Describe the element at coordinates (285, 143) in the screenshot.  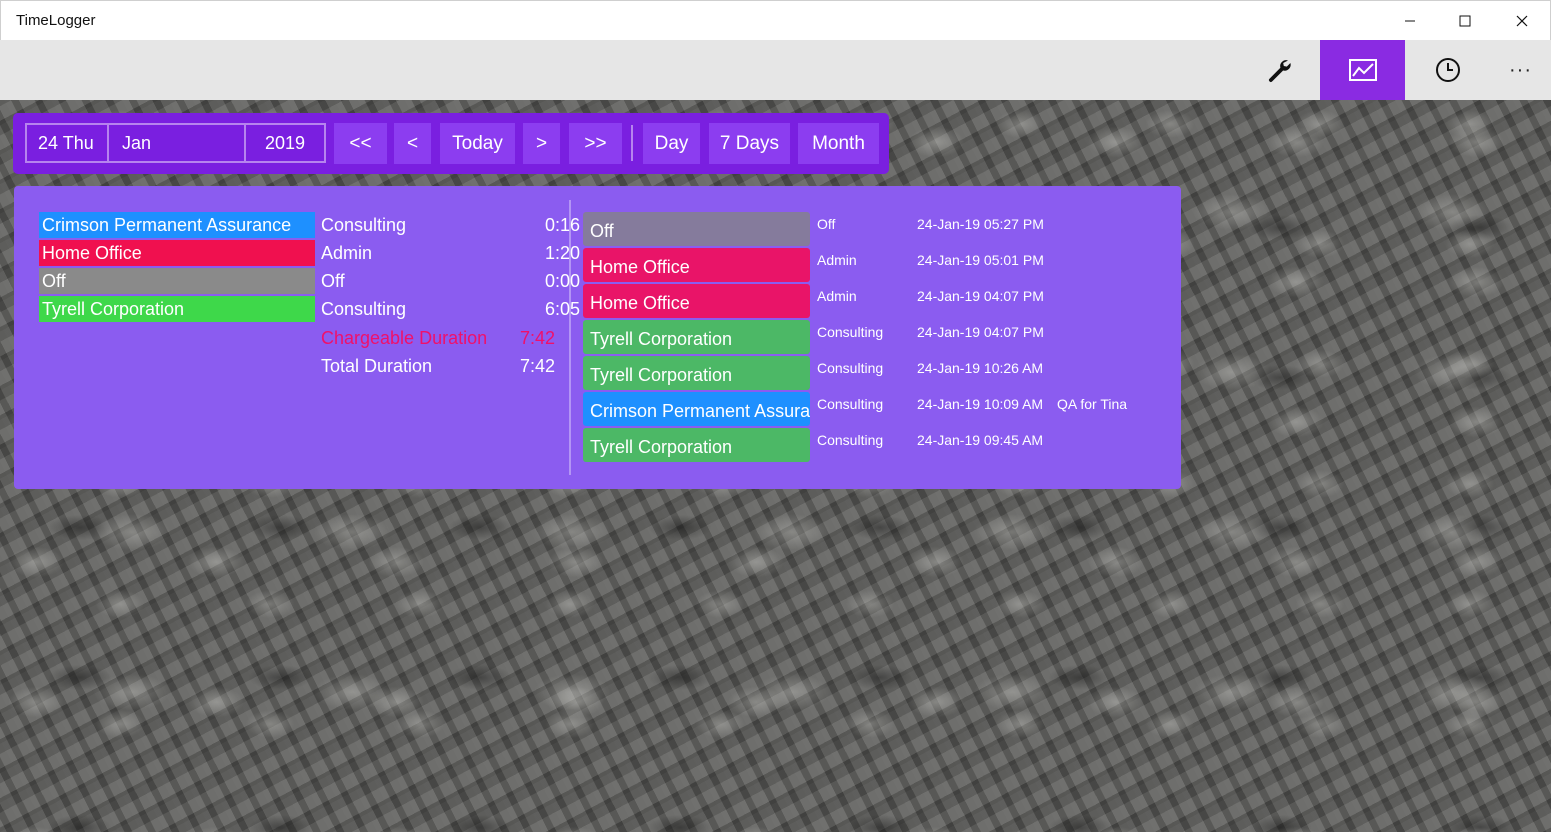
I see `date-year-field: 2019` at that location.